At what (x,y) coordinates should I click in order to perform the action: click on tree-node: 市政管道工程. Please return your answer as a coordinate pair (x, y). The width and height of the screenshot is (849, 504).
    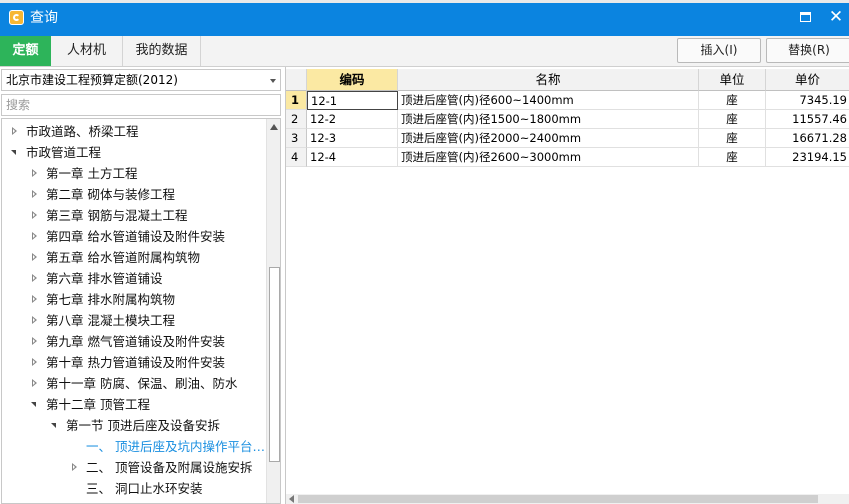
    Looking at the image, I should click on (133, 152).